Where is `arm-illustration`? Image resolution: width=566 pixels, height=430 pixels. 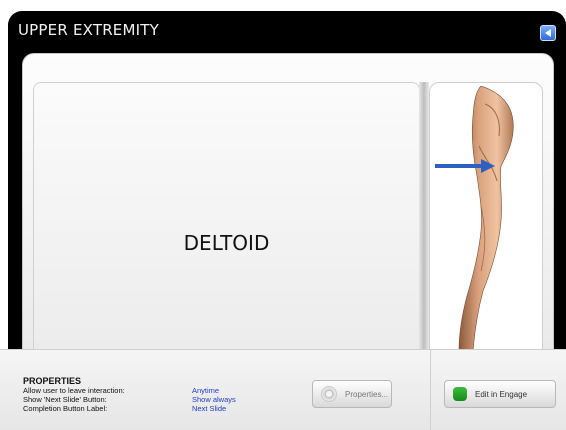 arm-illustration is located at coordinates (486, 218).